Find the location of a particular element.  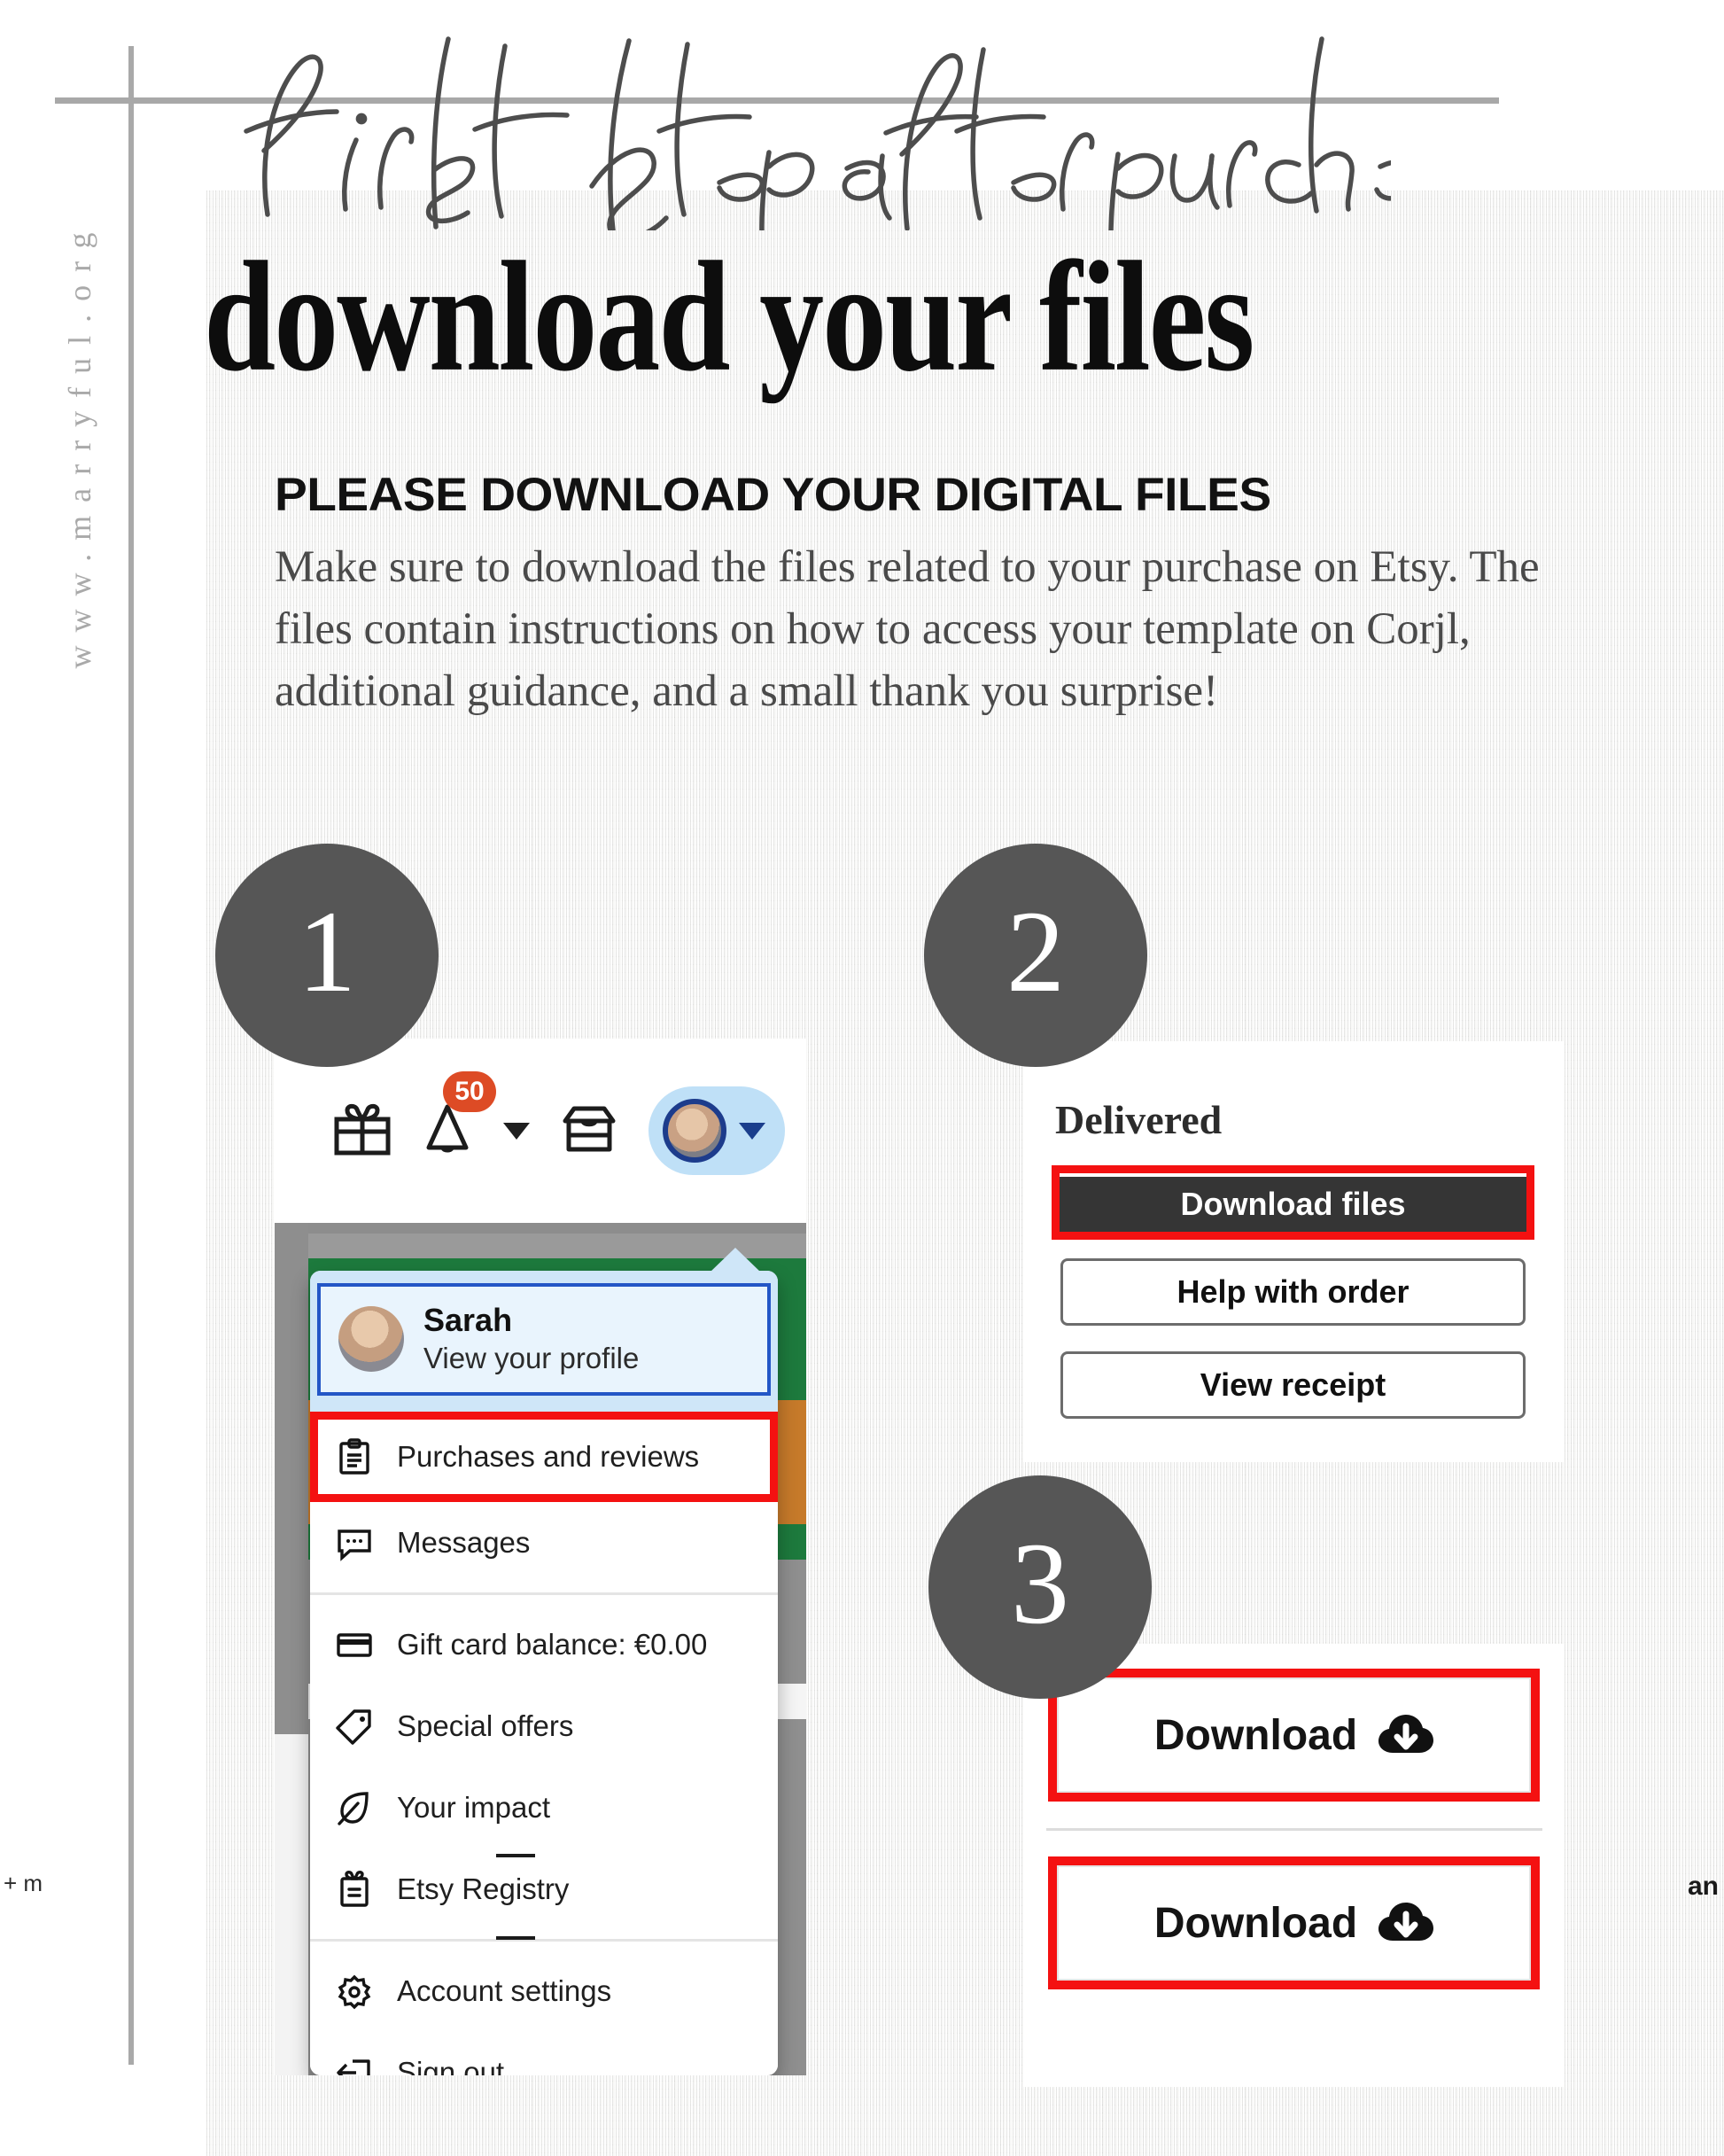

download-button-2: Download is located at coordinates (1294, 1923).